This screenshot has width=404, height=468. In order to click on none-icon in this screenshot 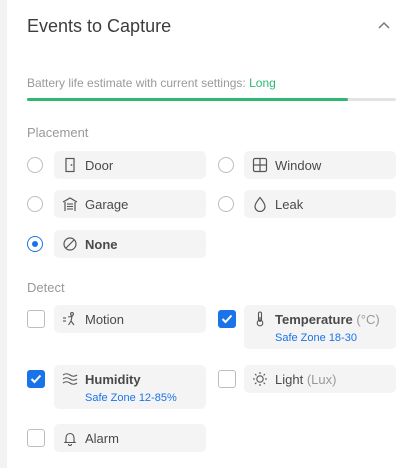, I will do `click(70, 244)`.